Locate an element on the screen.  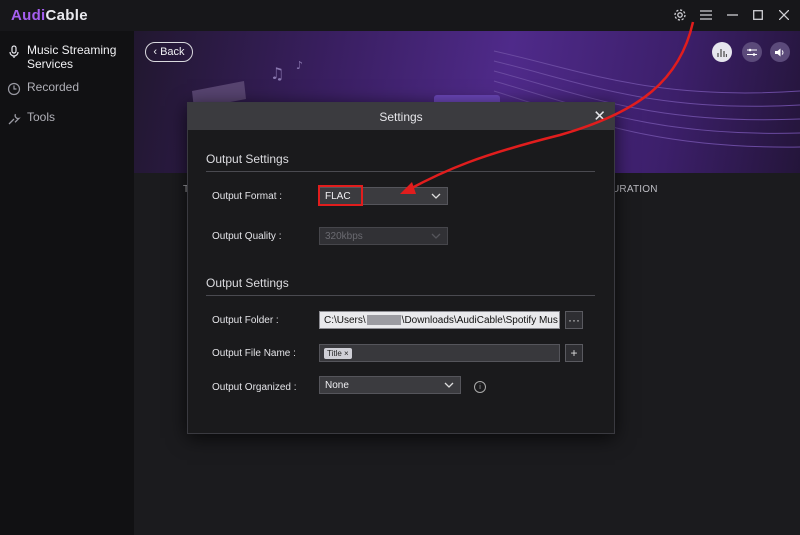
section-title-output-2: Output Settings is located at coordinates (247, 283).